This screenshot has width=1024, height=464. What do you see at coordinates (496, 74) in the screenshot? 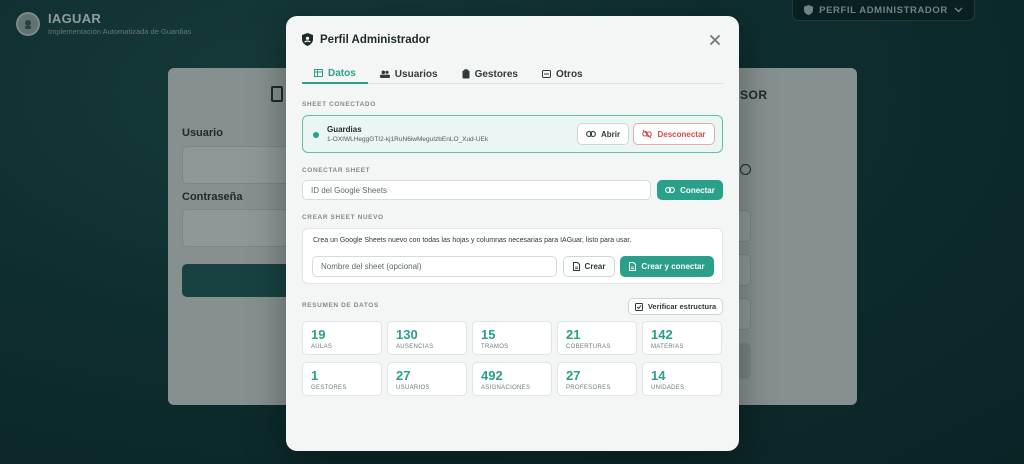
I see `tab-label: Gestores` at bounding box center [496, 74].